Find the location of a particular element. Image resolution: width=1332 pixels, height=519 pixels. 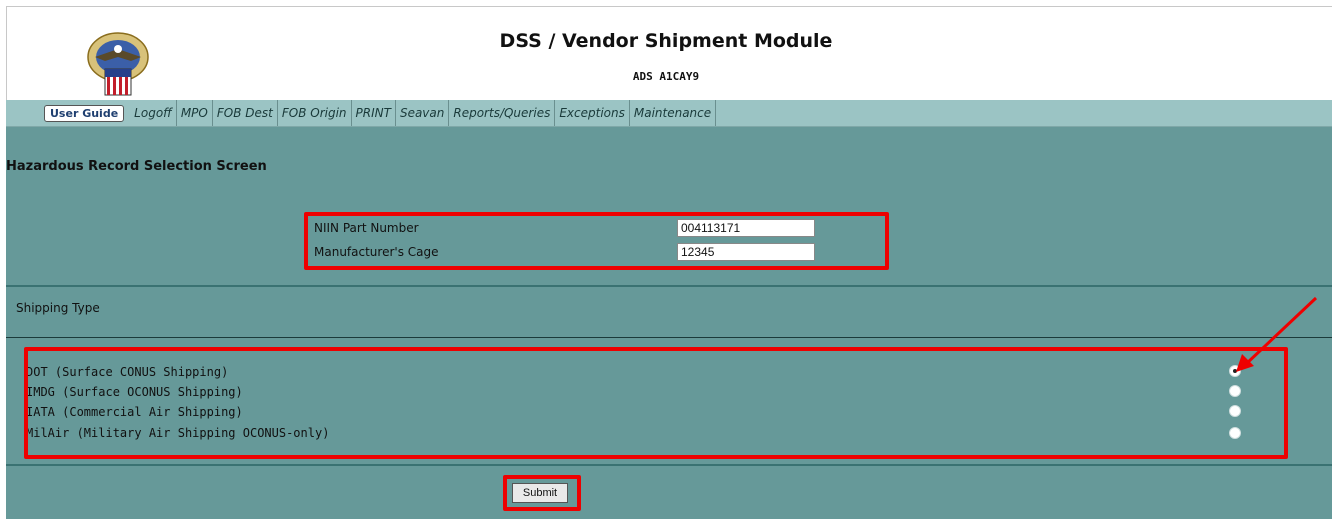

nav-item-mpo: MPO is located at coordinates (195, 113).